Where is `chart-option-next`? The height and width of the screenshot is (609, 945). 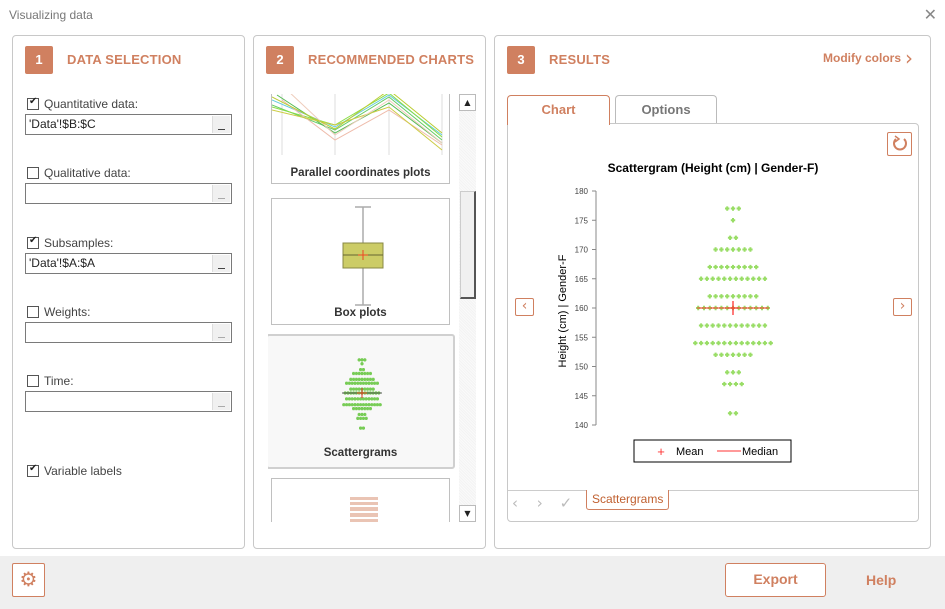 chart-option-next is located at coordinates (360, 500).